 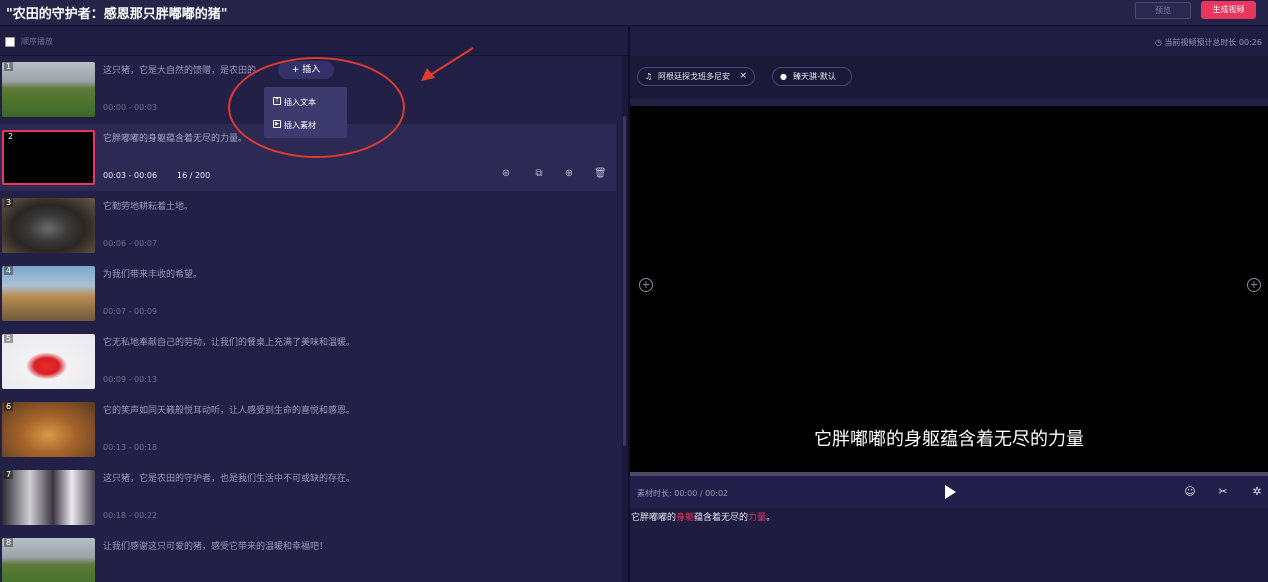 I want to click on voice-tag: ● 臻天骐-默认, so click(x=812, y=76).